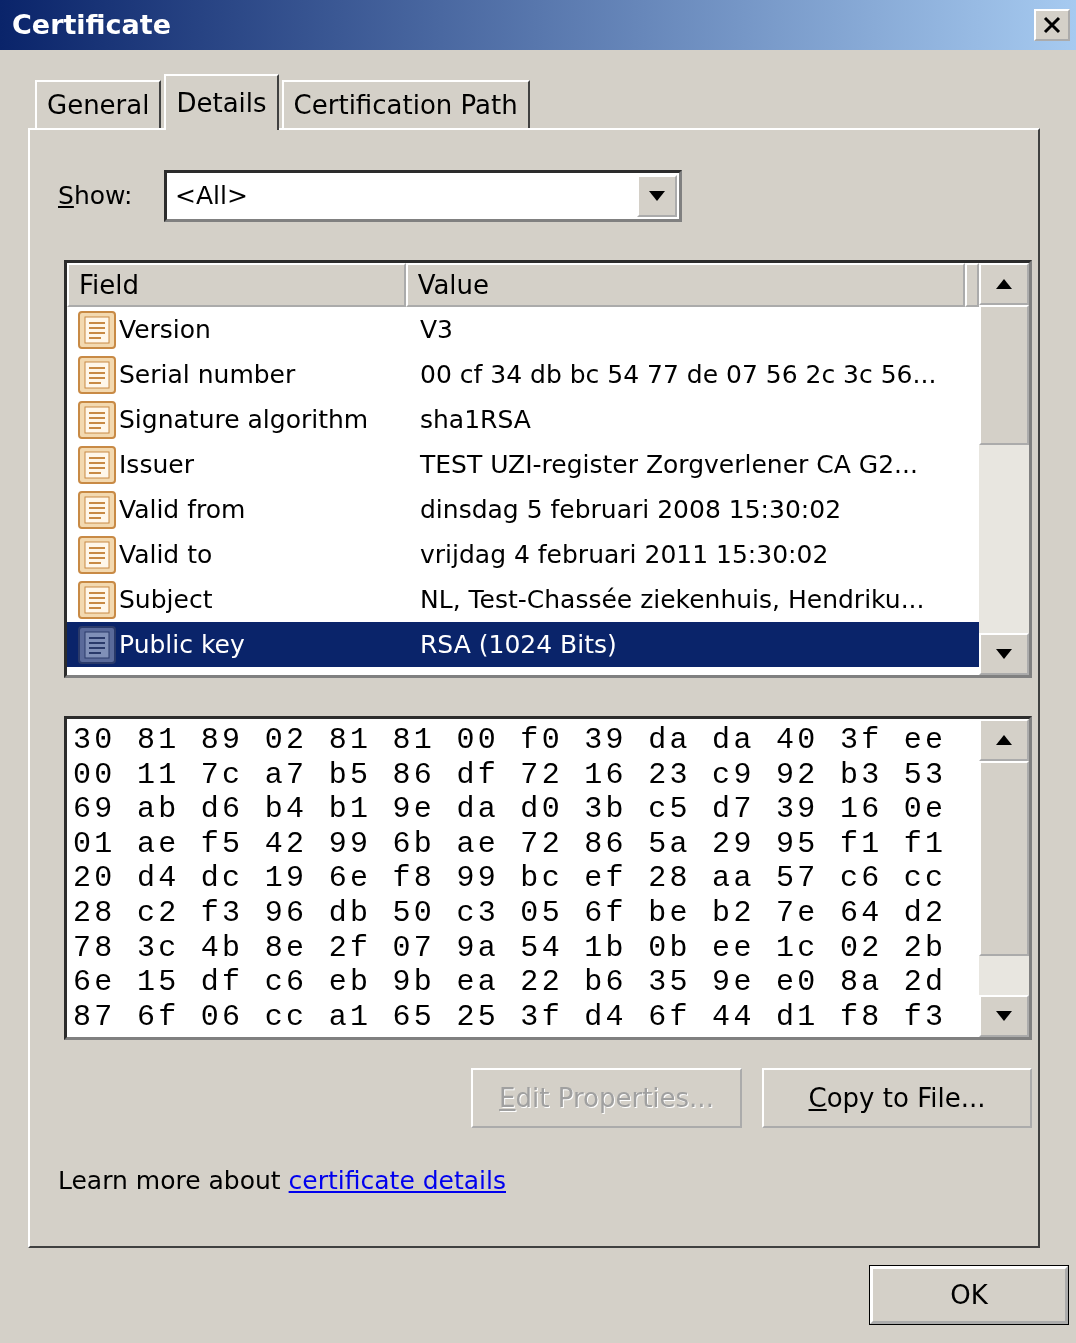  What do you see at coordinates (624, 554) in the screenshot?
I see `field-value: vrijdag 4 februari 2011 15:30:02` at bounding box center [624, 554].